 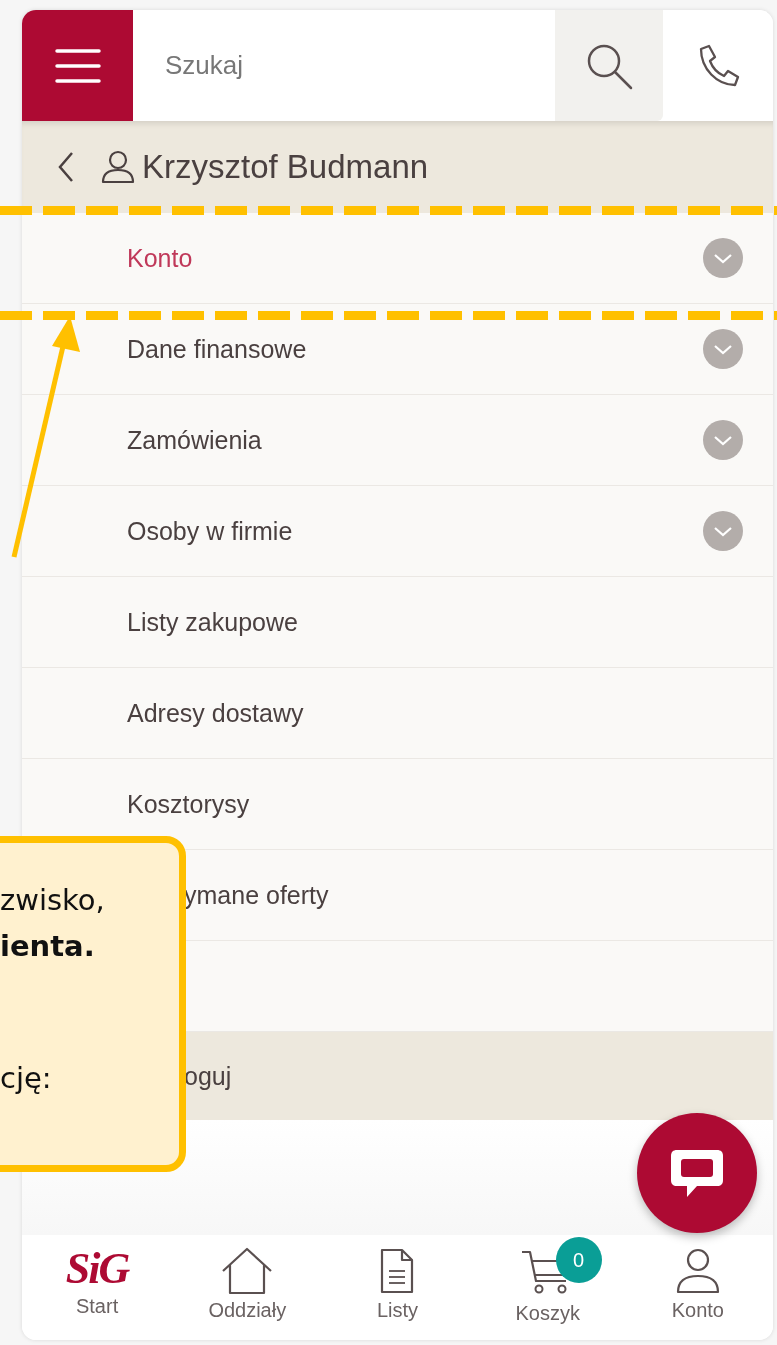 I want to click on menu-item-label: Listy zakupowe, so click(x=212, y=622).